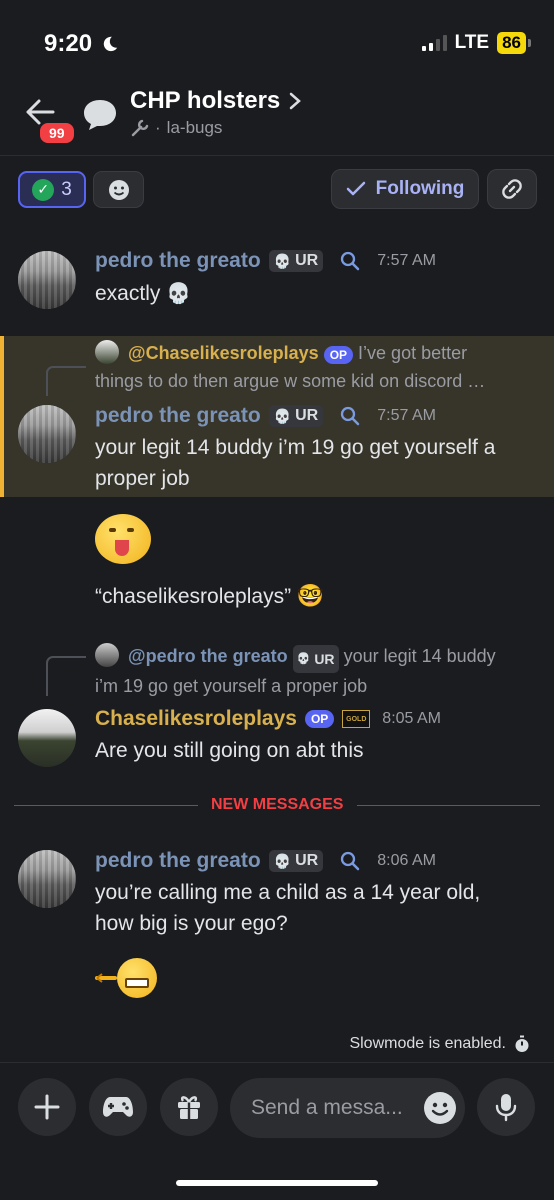  I want to click on message-input-container, so click(347, 1108).